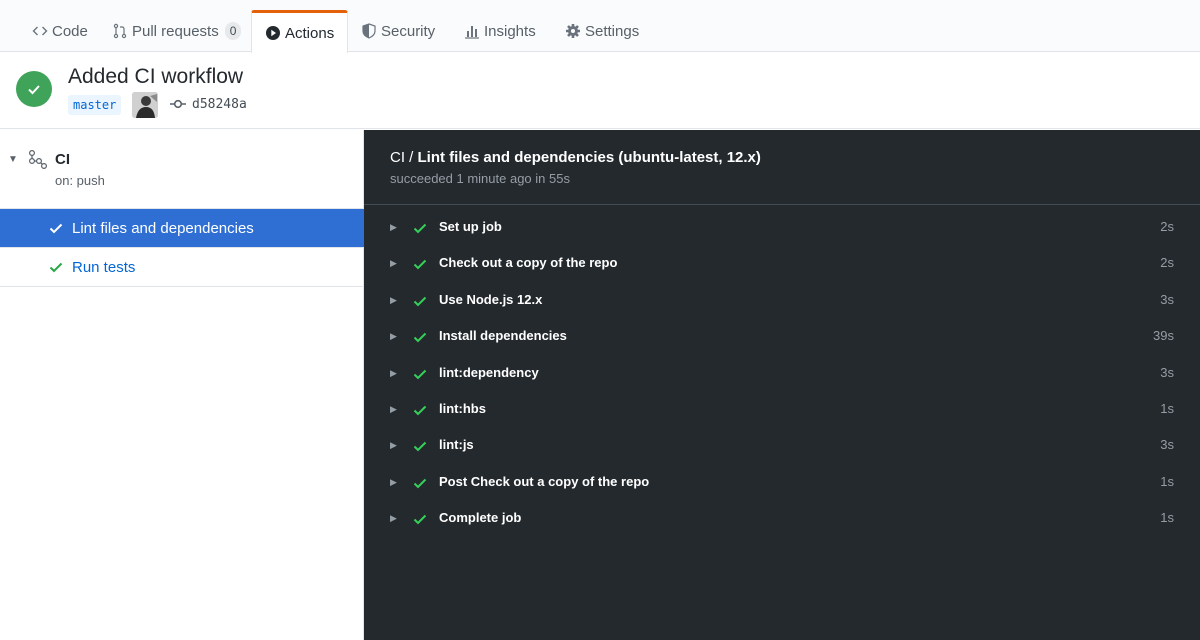 The height and width of the screenshot is (640, 1200). I want to click on code-icon, so click(40, 31).